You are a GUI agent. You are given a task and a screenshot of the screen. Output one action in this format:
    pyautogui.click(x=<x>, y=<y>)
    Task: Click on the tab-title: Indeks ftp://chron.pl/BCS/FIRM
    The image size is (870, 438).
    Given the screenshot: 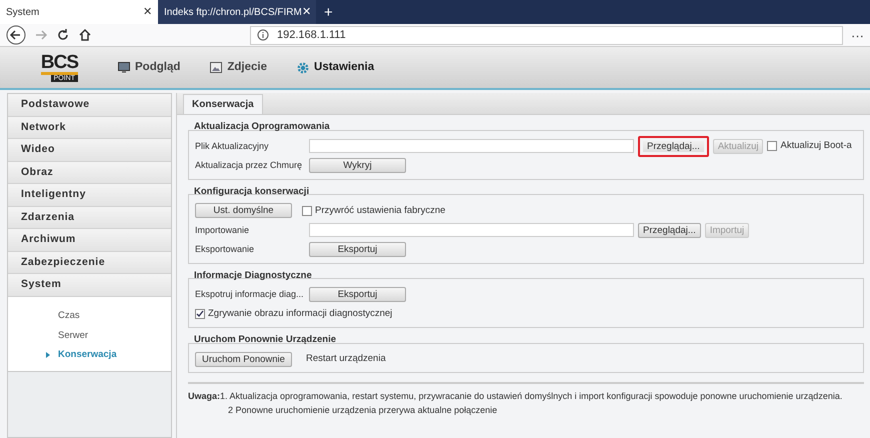 What is the action you would take?
    pyautogui.click(x=233, y=13)
    